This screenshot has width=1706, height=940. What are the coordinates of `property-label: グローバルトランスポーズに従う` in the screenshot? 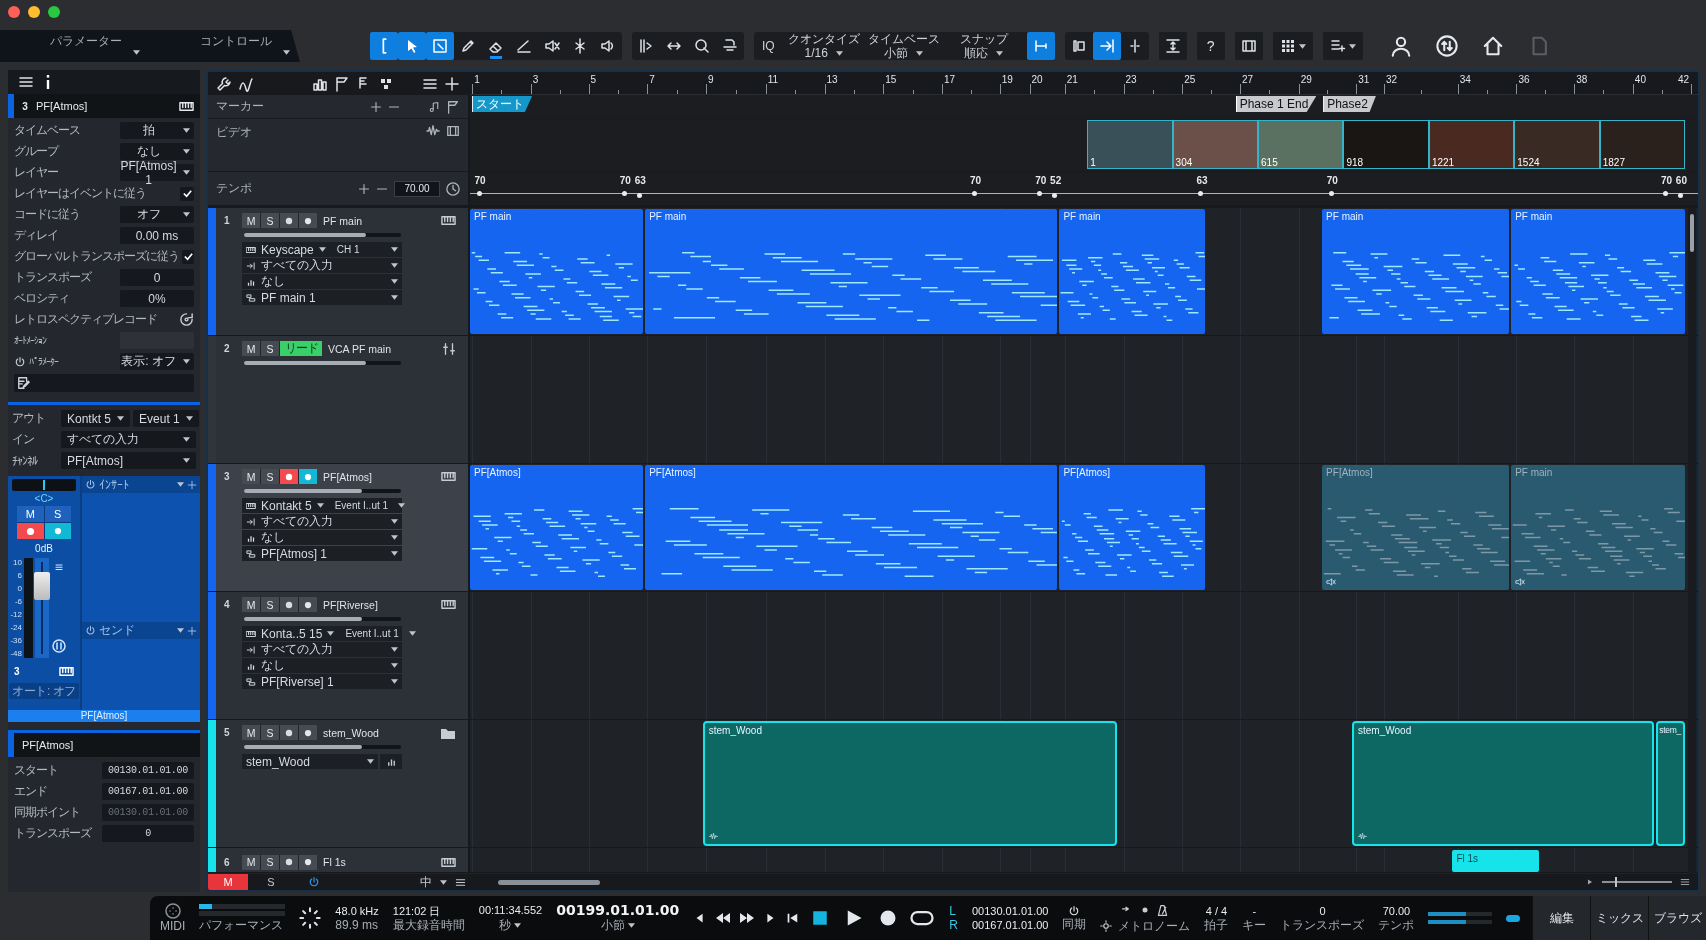 It's located at (96, 256).